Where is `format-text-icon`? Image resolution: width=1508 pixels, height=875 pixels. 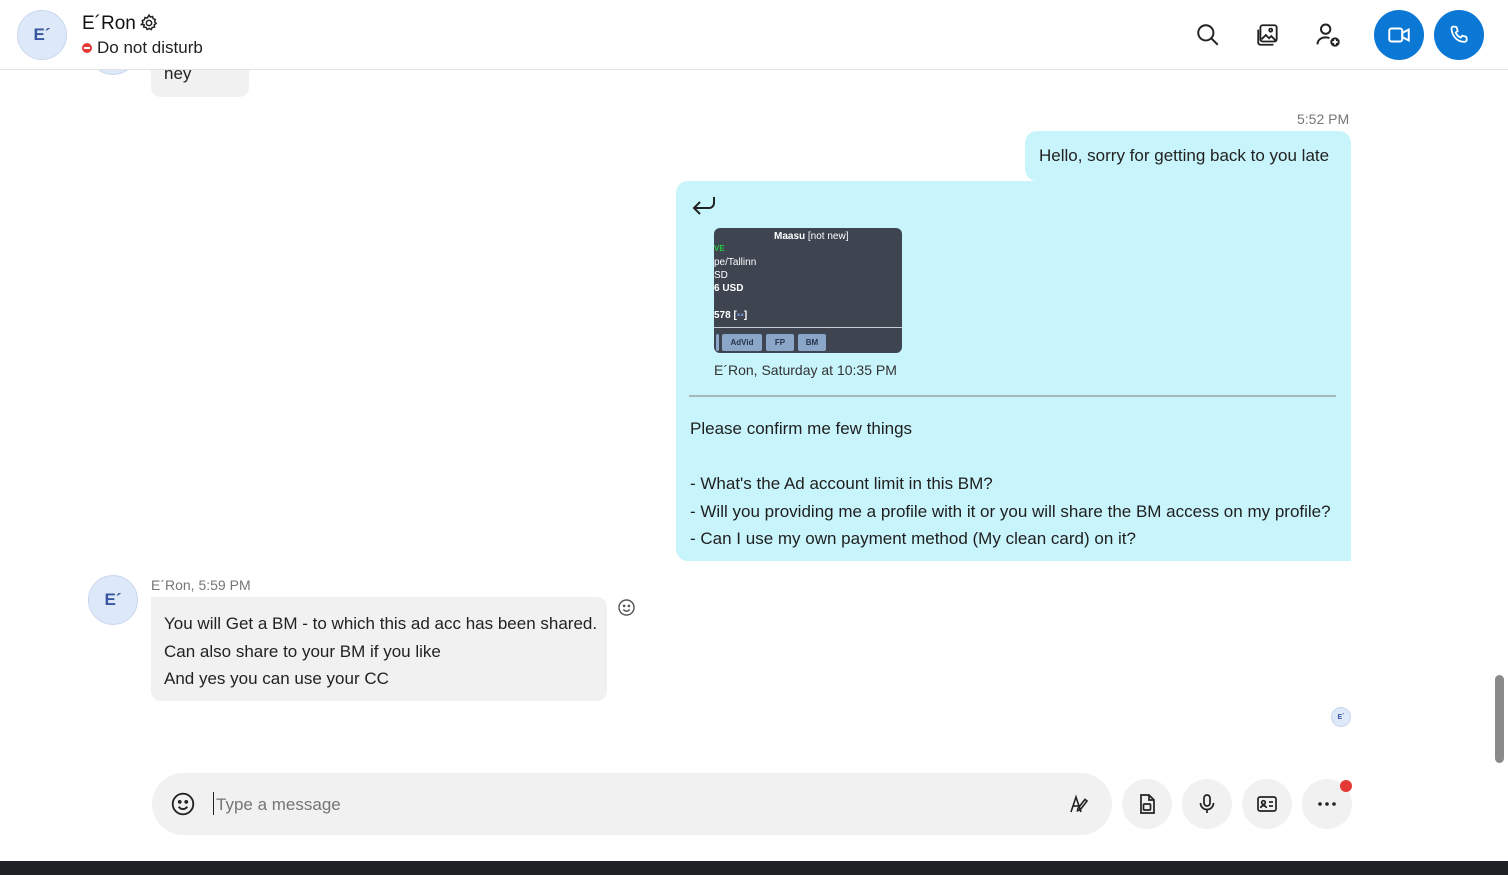 format-text-icon is located at coordinates (1079, 804).